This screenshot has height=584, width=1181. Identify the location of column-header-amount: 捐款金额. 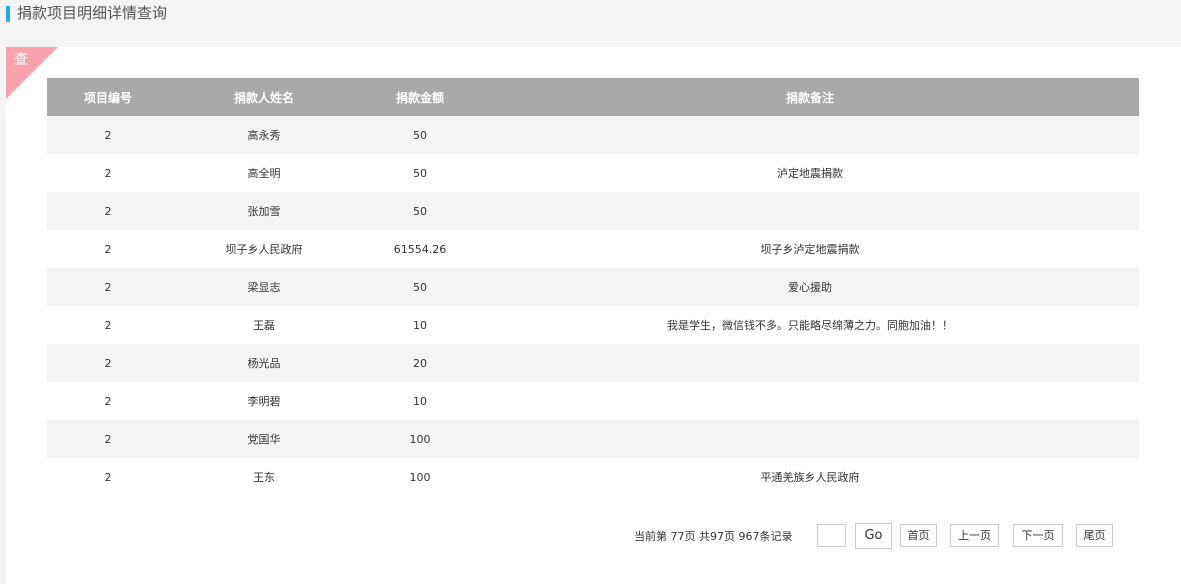
(419, 97).